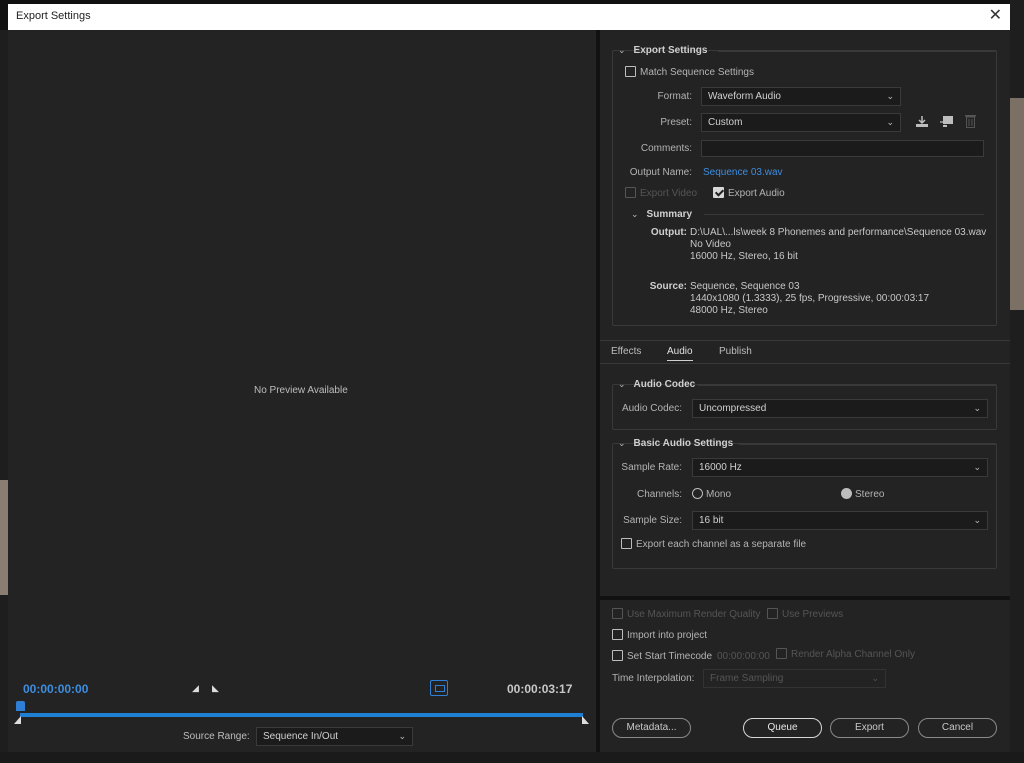 This screenshot has height=763, width=1024. Describe the element at coordinates (668, 232) in the screenshot. I see `summary-output-label: Output:` at that location.